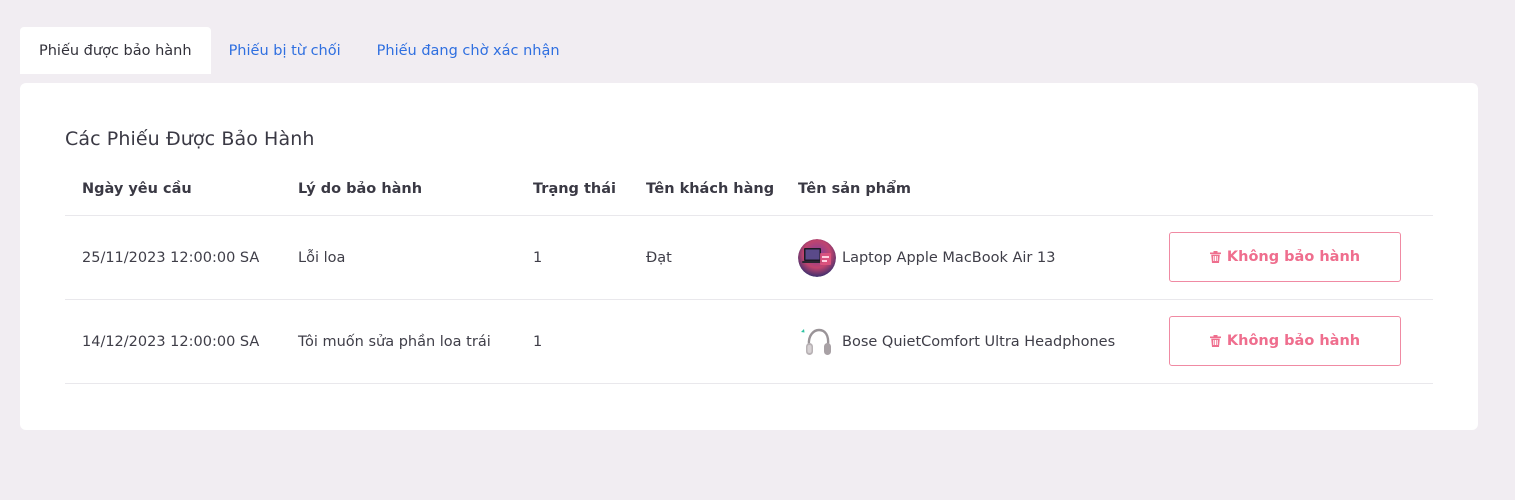  I want to click on header-reason: Lý do bảo hành, so click(360, 189).